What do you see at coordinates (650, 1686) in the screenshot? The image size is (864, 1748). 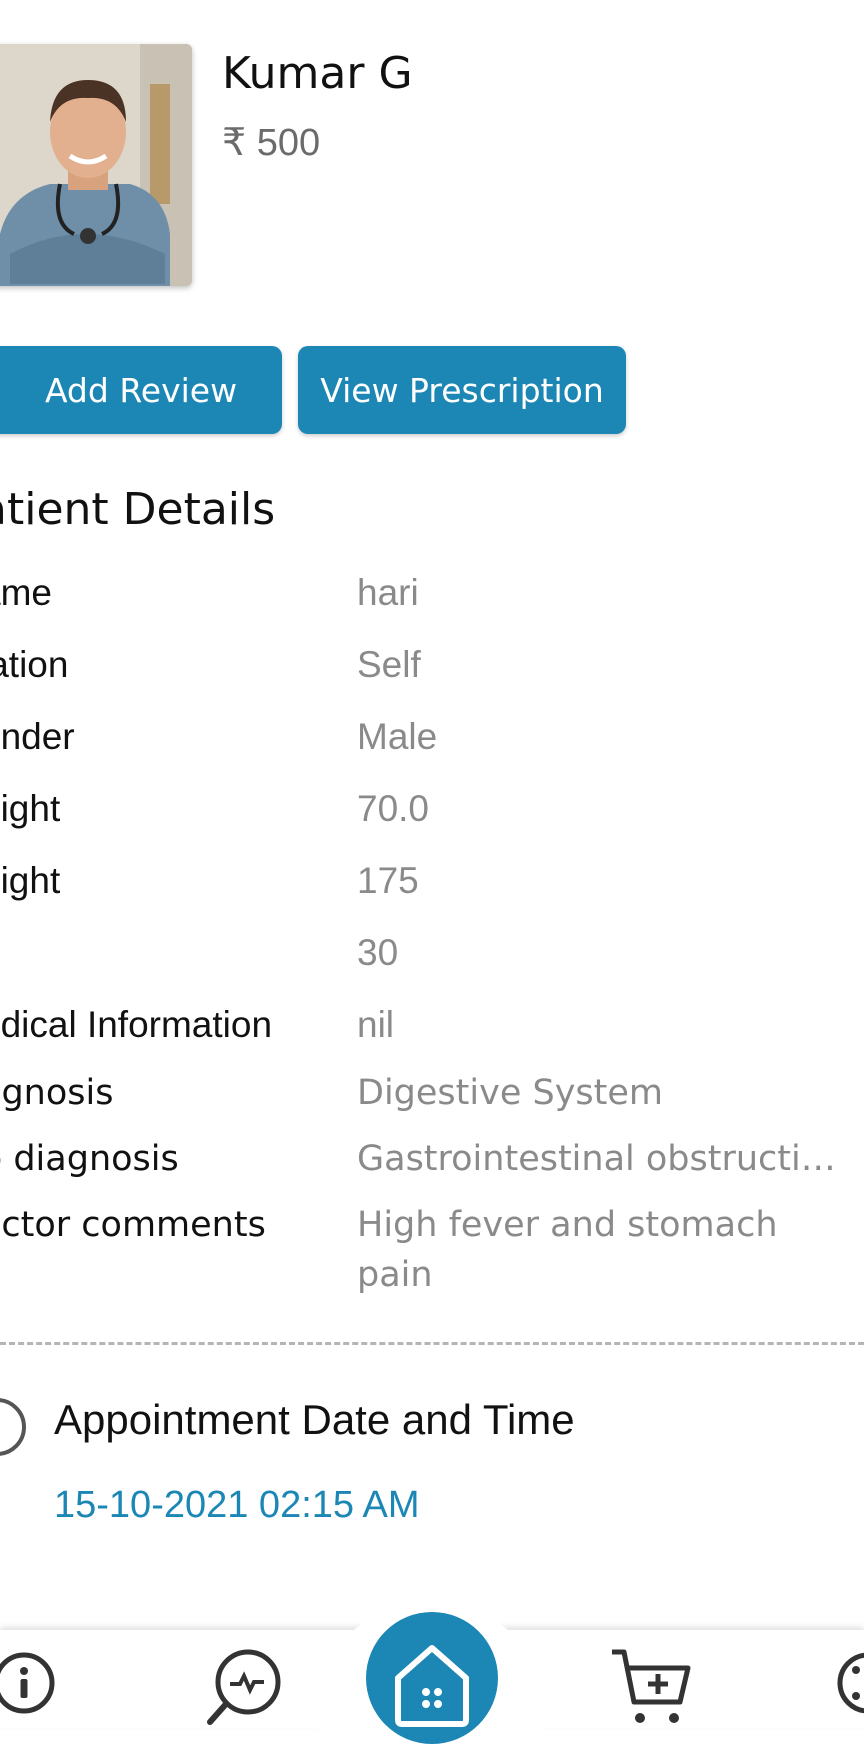 I see `cart-plus-icon` at bounding box center [650, 1686].